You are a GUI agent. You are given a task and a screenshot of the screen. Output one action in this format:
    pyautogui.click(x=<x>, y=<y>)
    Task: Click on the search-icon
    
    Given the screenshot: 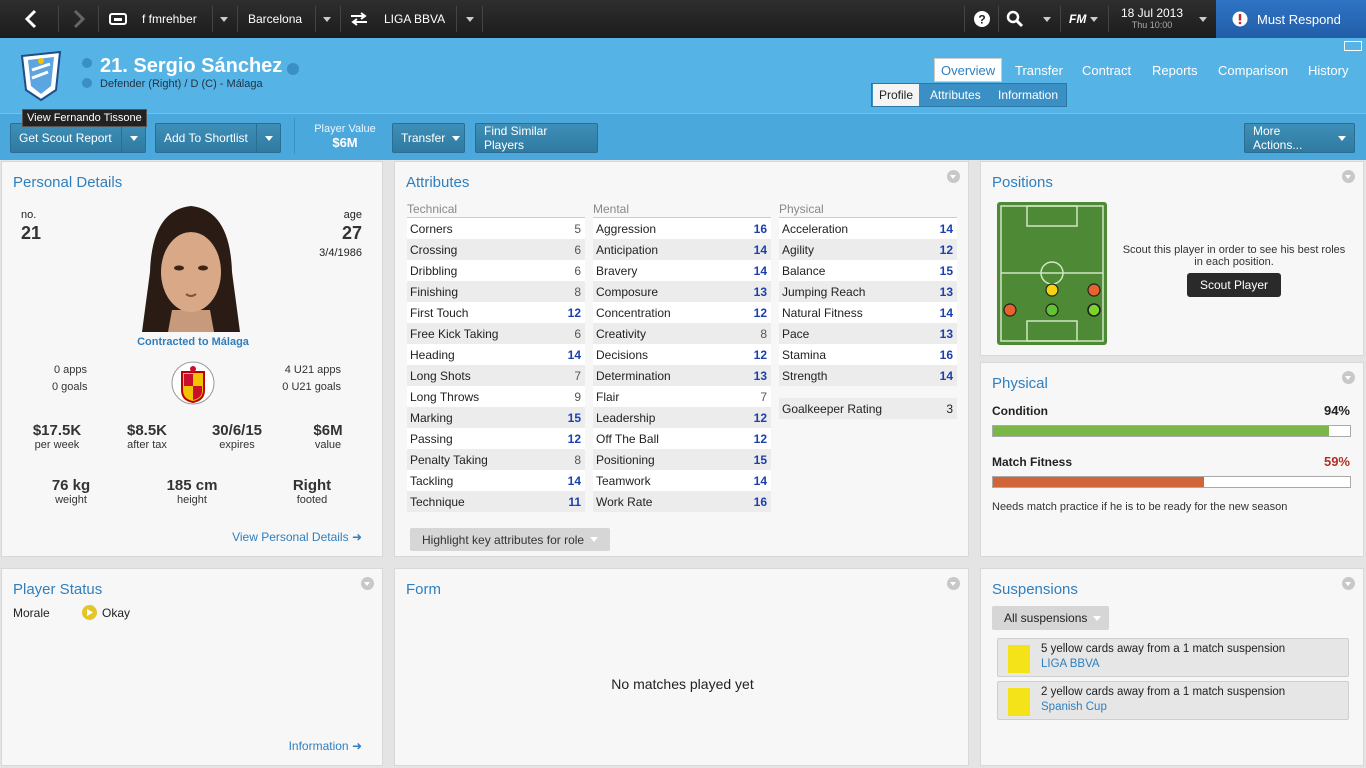 What is the action you would take?
    pyautogui.click(x=1015, y=19)
    